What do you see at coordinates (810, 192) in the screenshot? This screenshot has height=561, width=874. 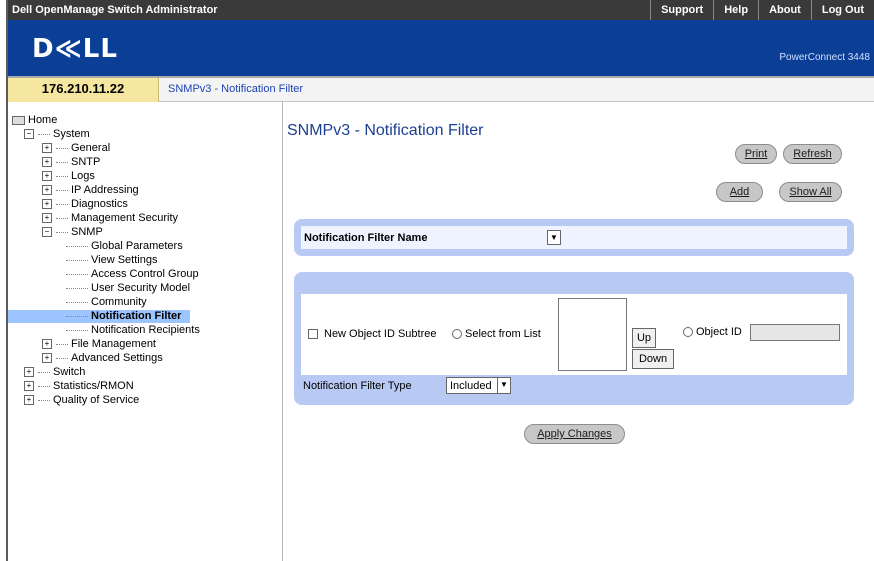 I see `show-all-button: Show All` at bounding box center [810, 192].